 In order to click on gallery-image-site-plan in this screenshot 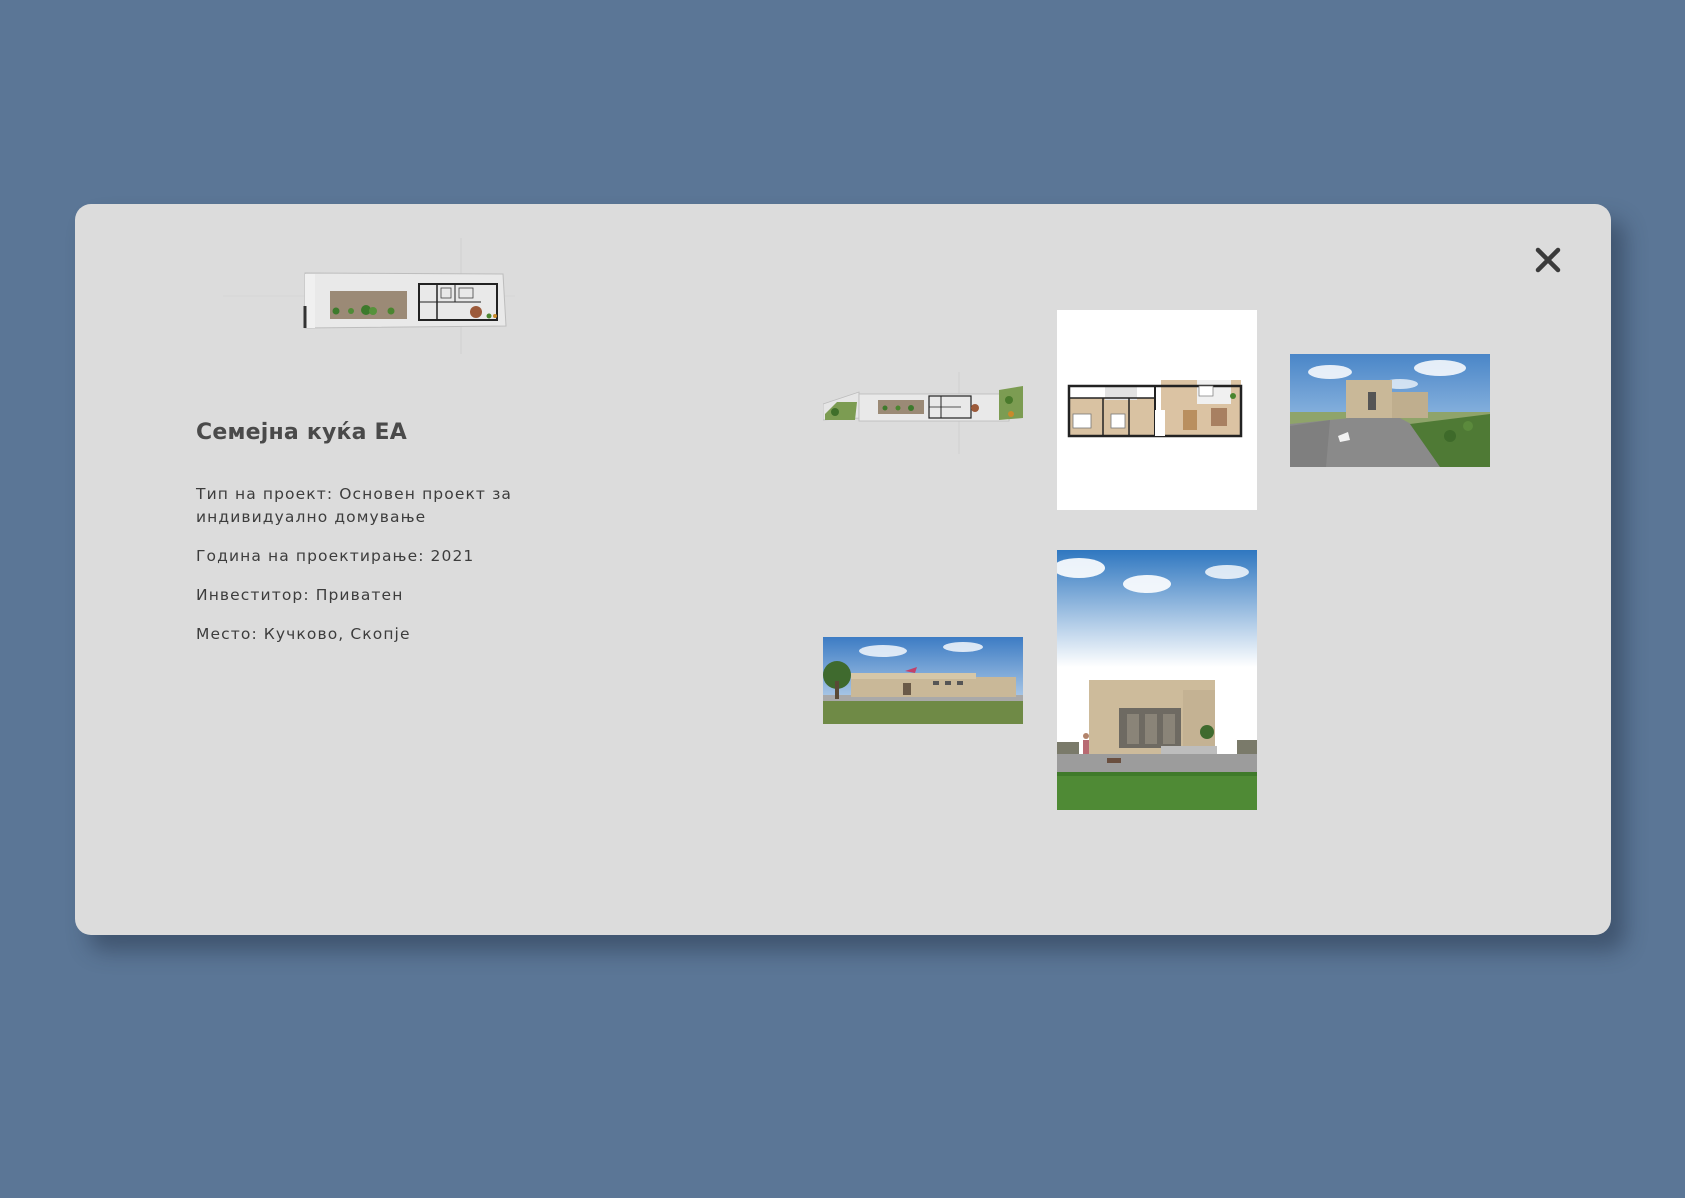, I will do `click(923, 413)`.